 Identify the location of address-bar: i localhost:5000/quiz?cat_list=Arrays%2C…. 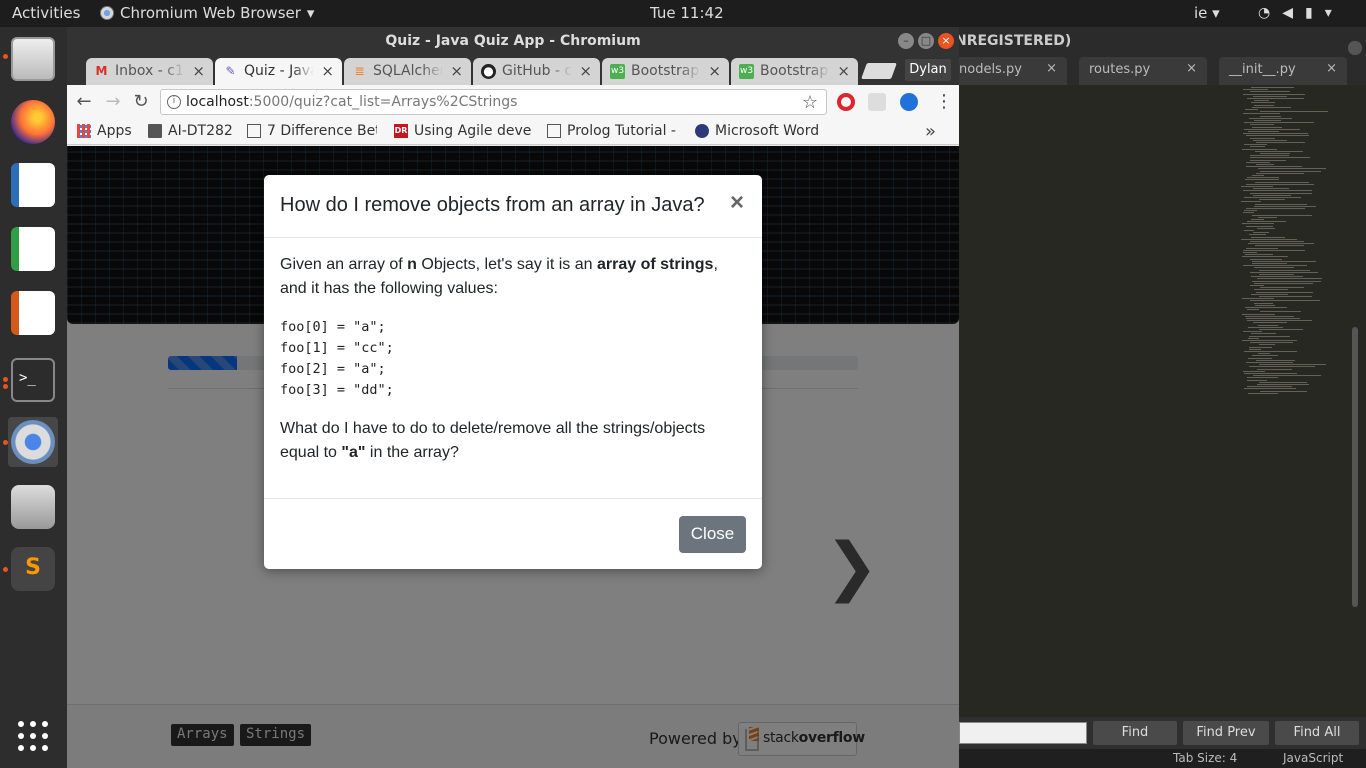
(493, 102).